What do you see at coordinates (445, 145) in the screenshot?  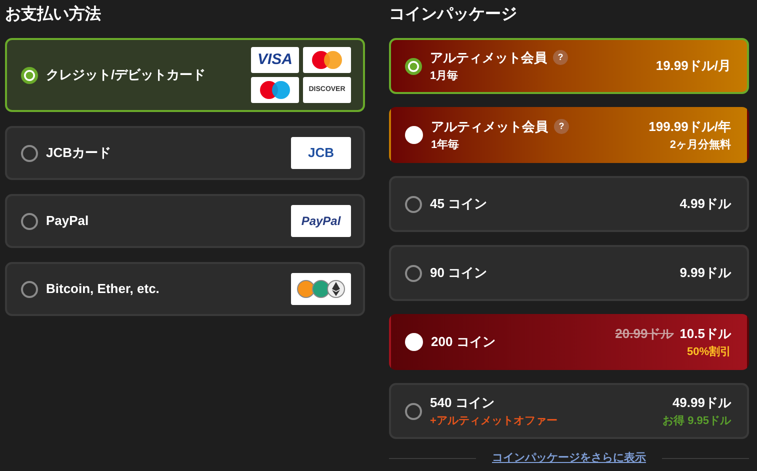 I see `billing-period: 1年毎` at bounding box center [445, 145].